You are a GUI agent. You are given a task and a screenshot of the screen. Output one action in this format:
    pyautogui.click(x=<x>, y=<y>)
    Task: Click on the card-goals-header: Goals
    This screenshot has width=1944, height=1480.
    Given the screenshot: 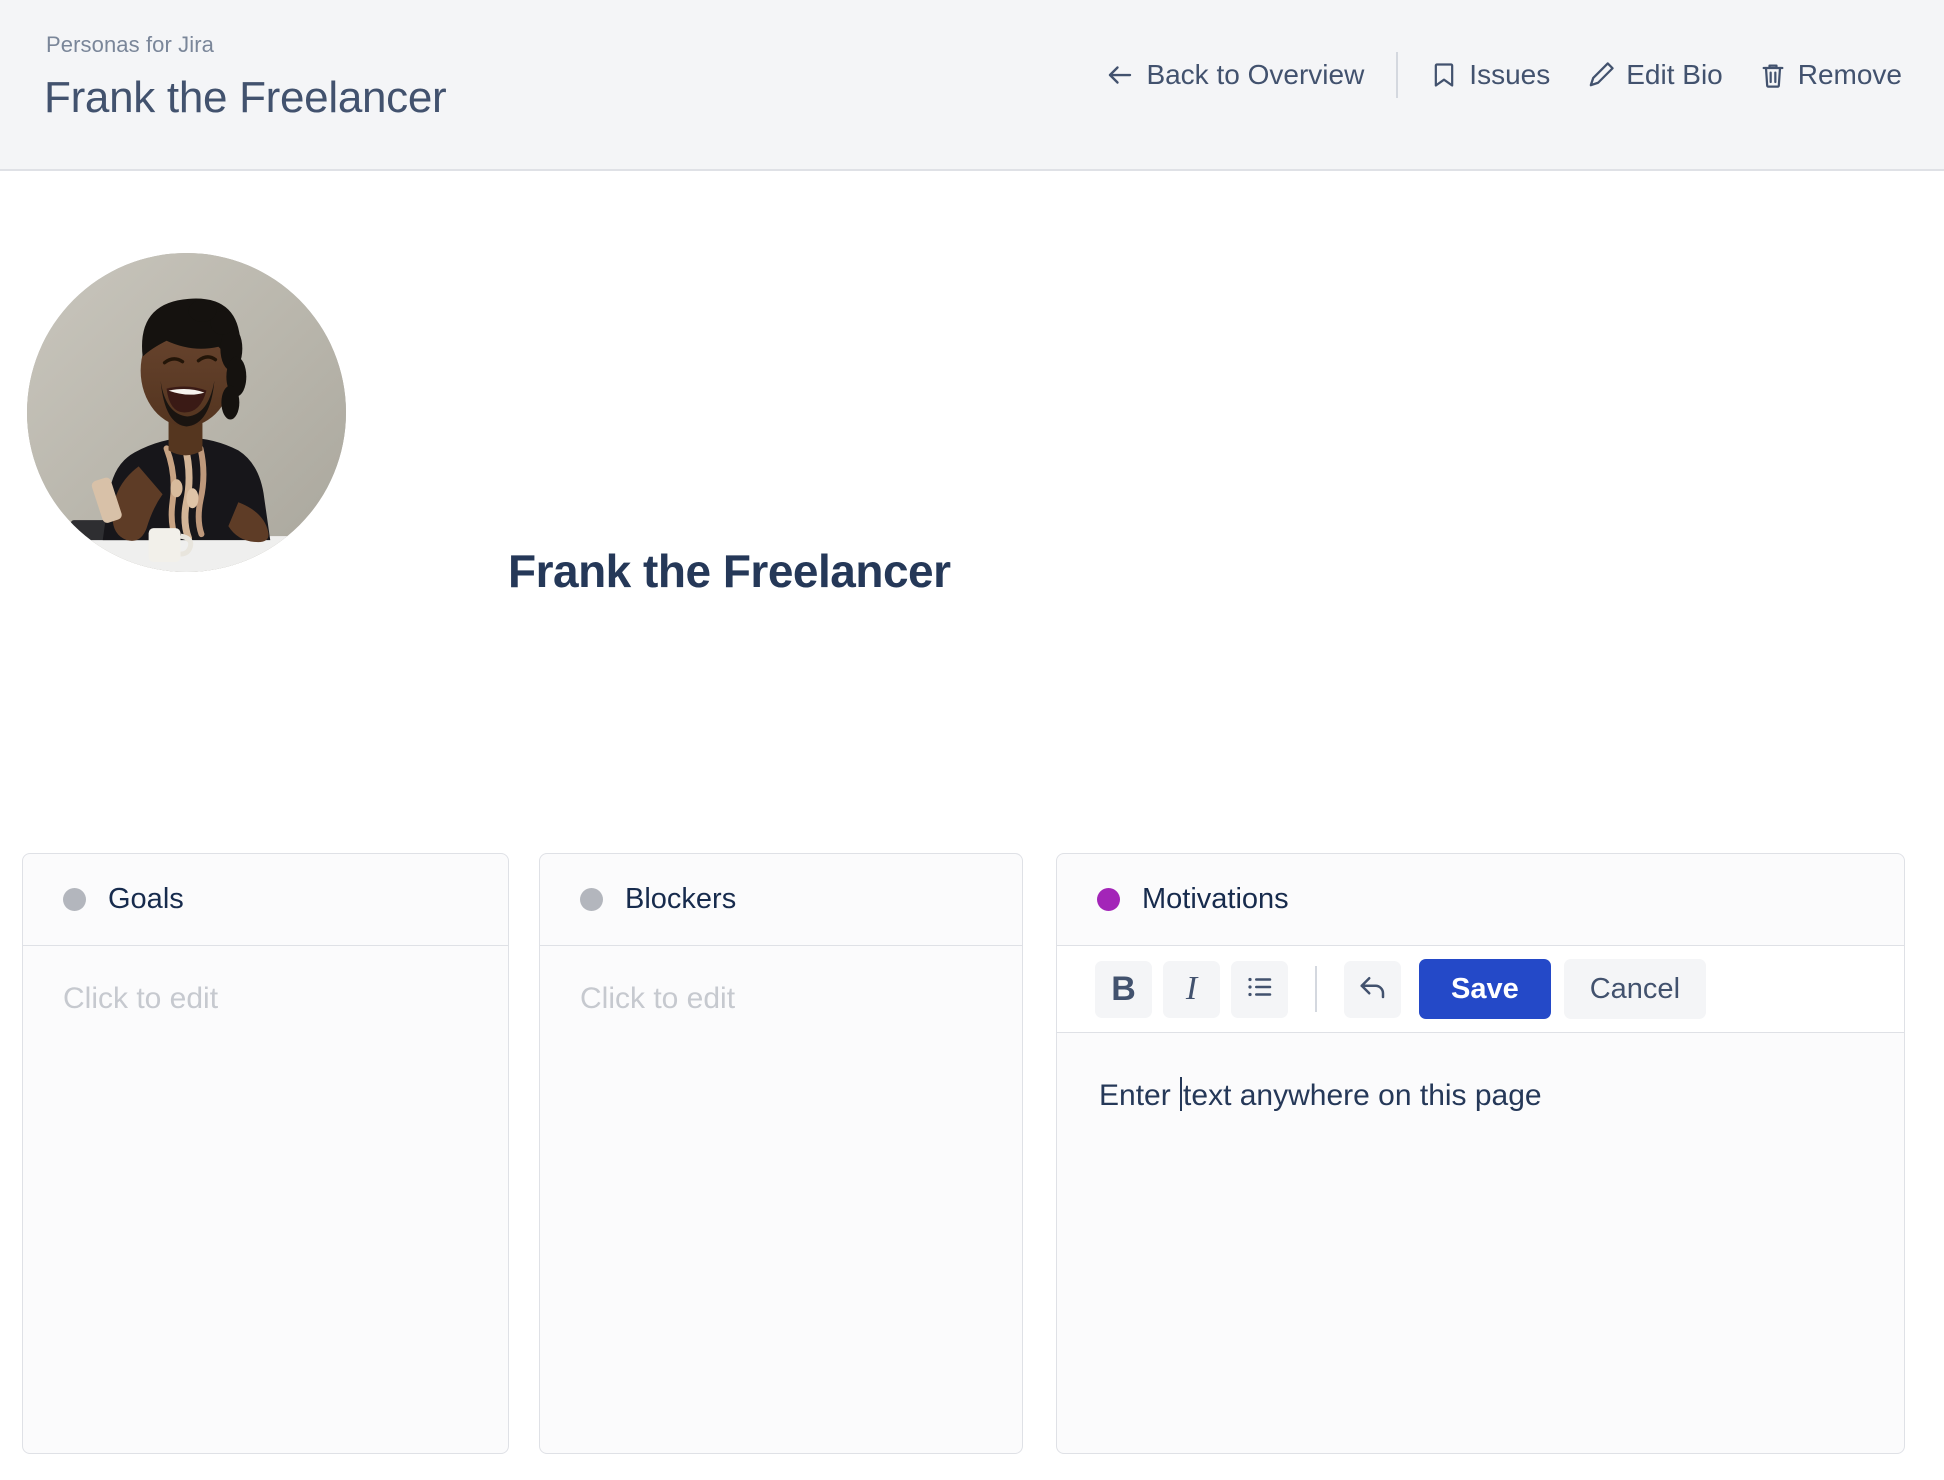 What is the action you would take?
    pyautogui.click(x=265, y=900)
    